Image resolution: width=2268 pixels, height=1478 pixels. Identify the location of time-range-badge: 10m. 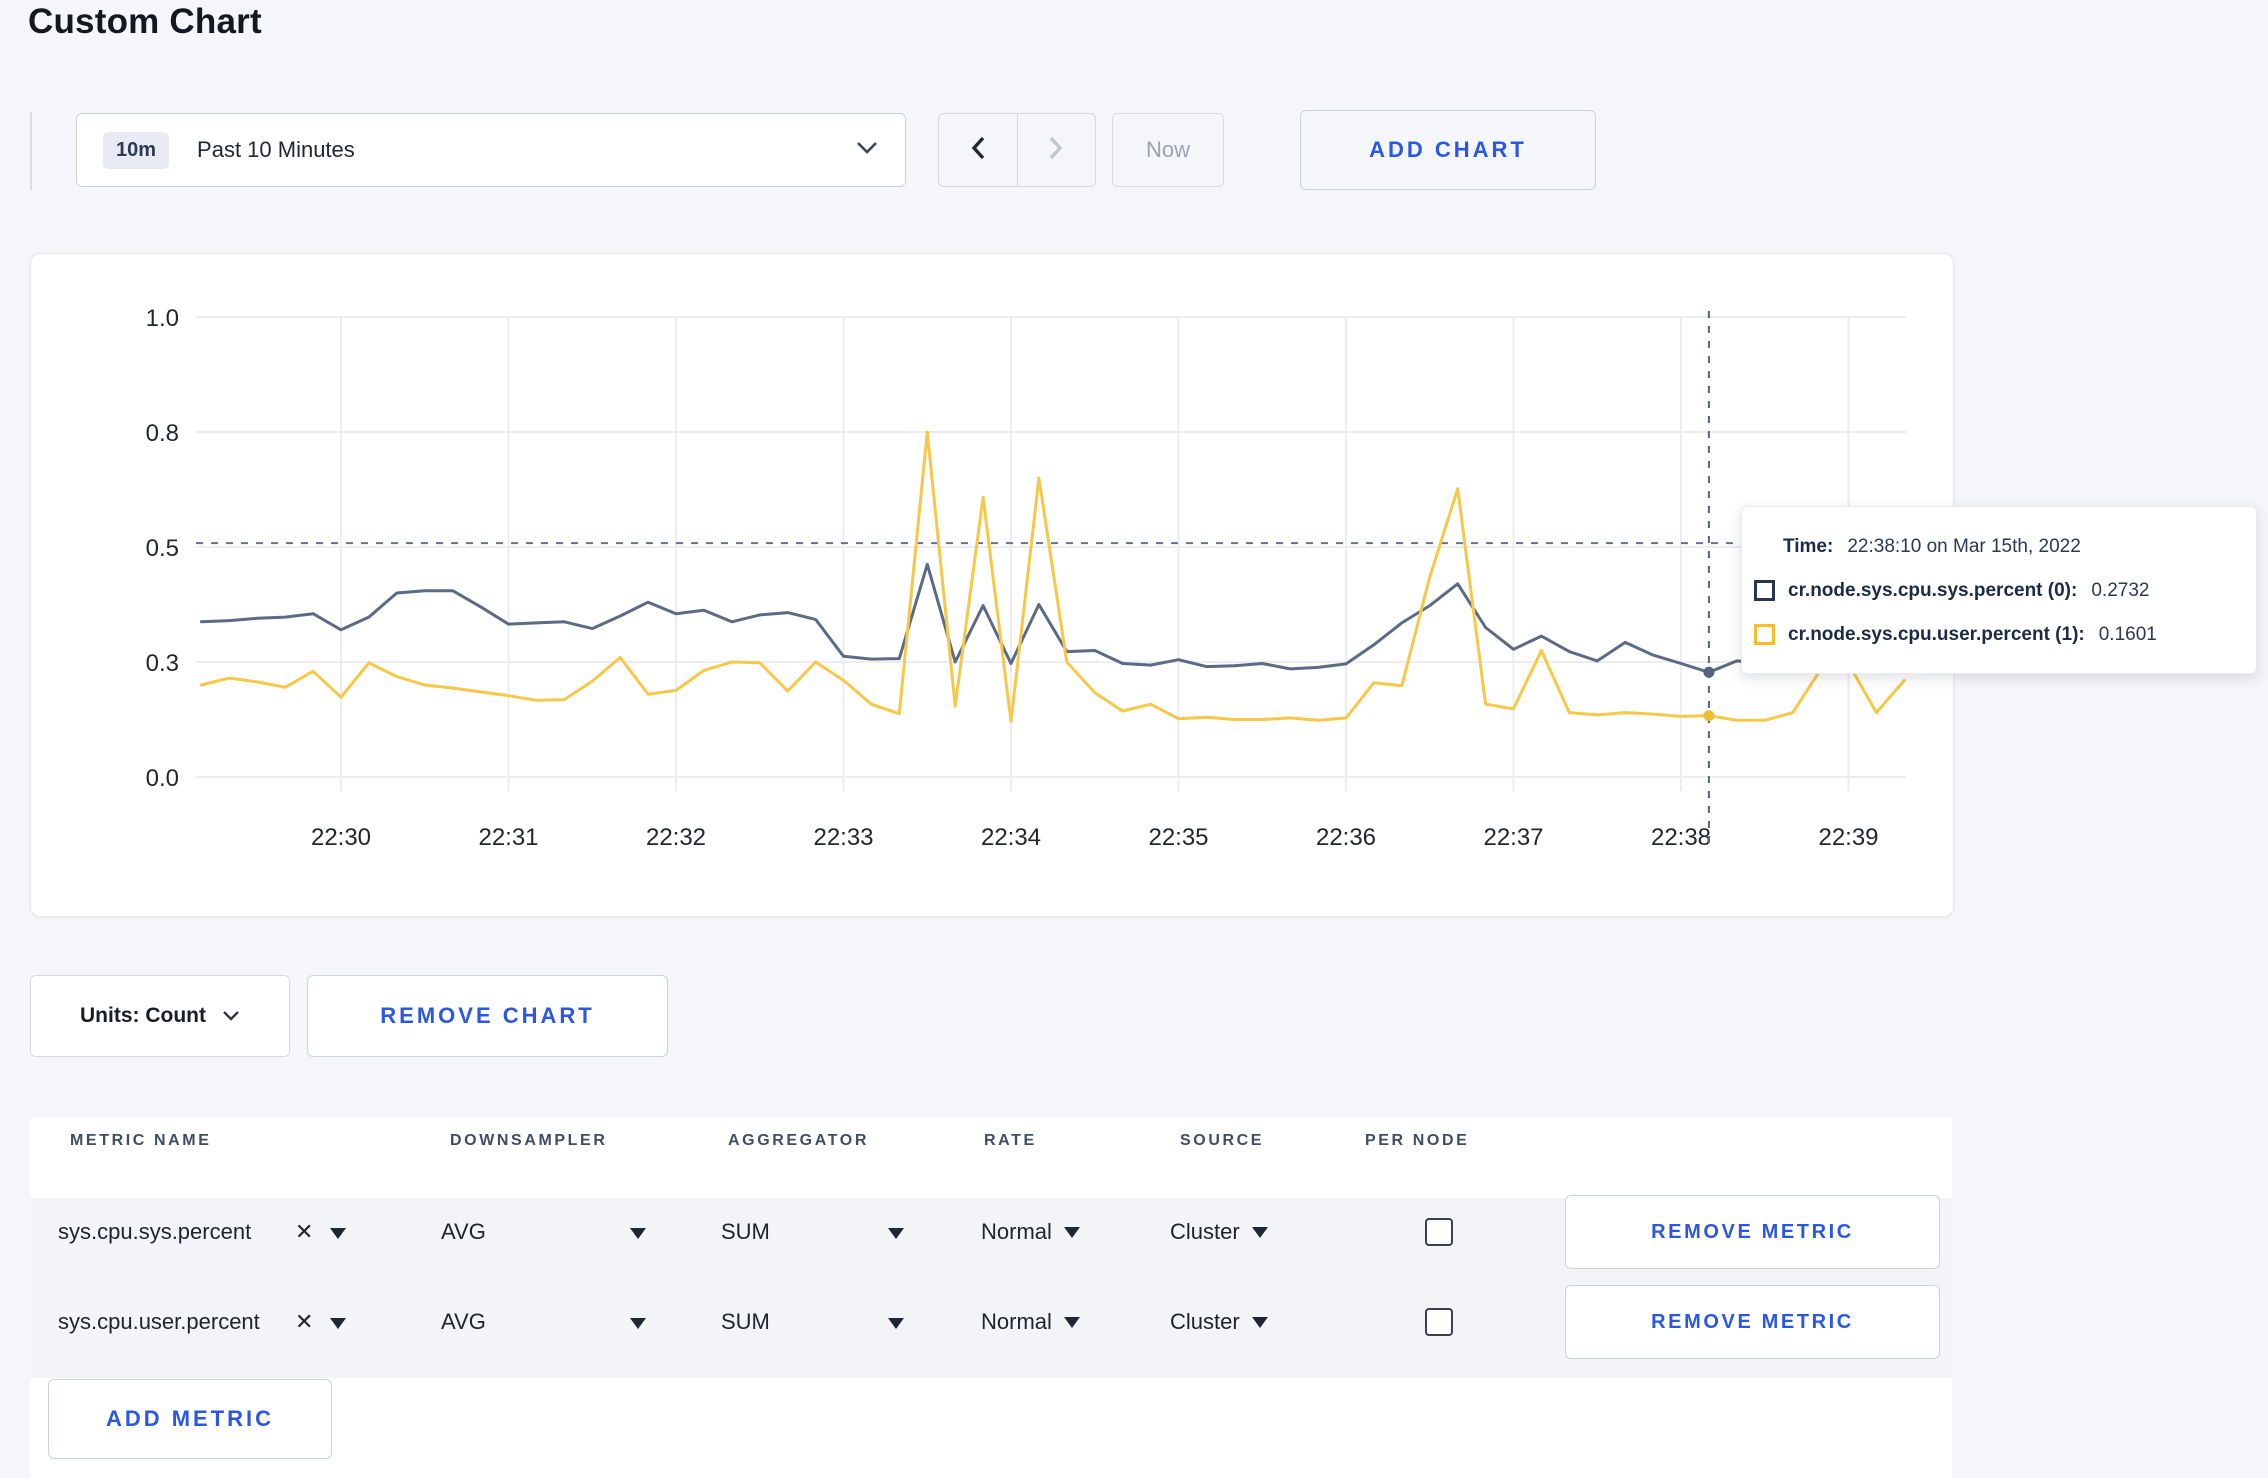
(136, 150).